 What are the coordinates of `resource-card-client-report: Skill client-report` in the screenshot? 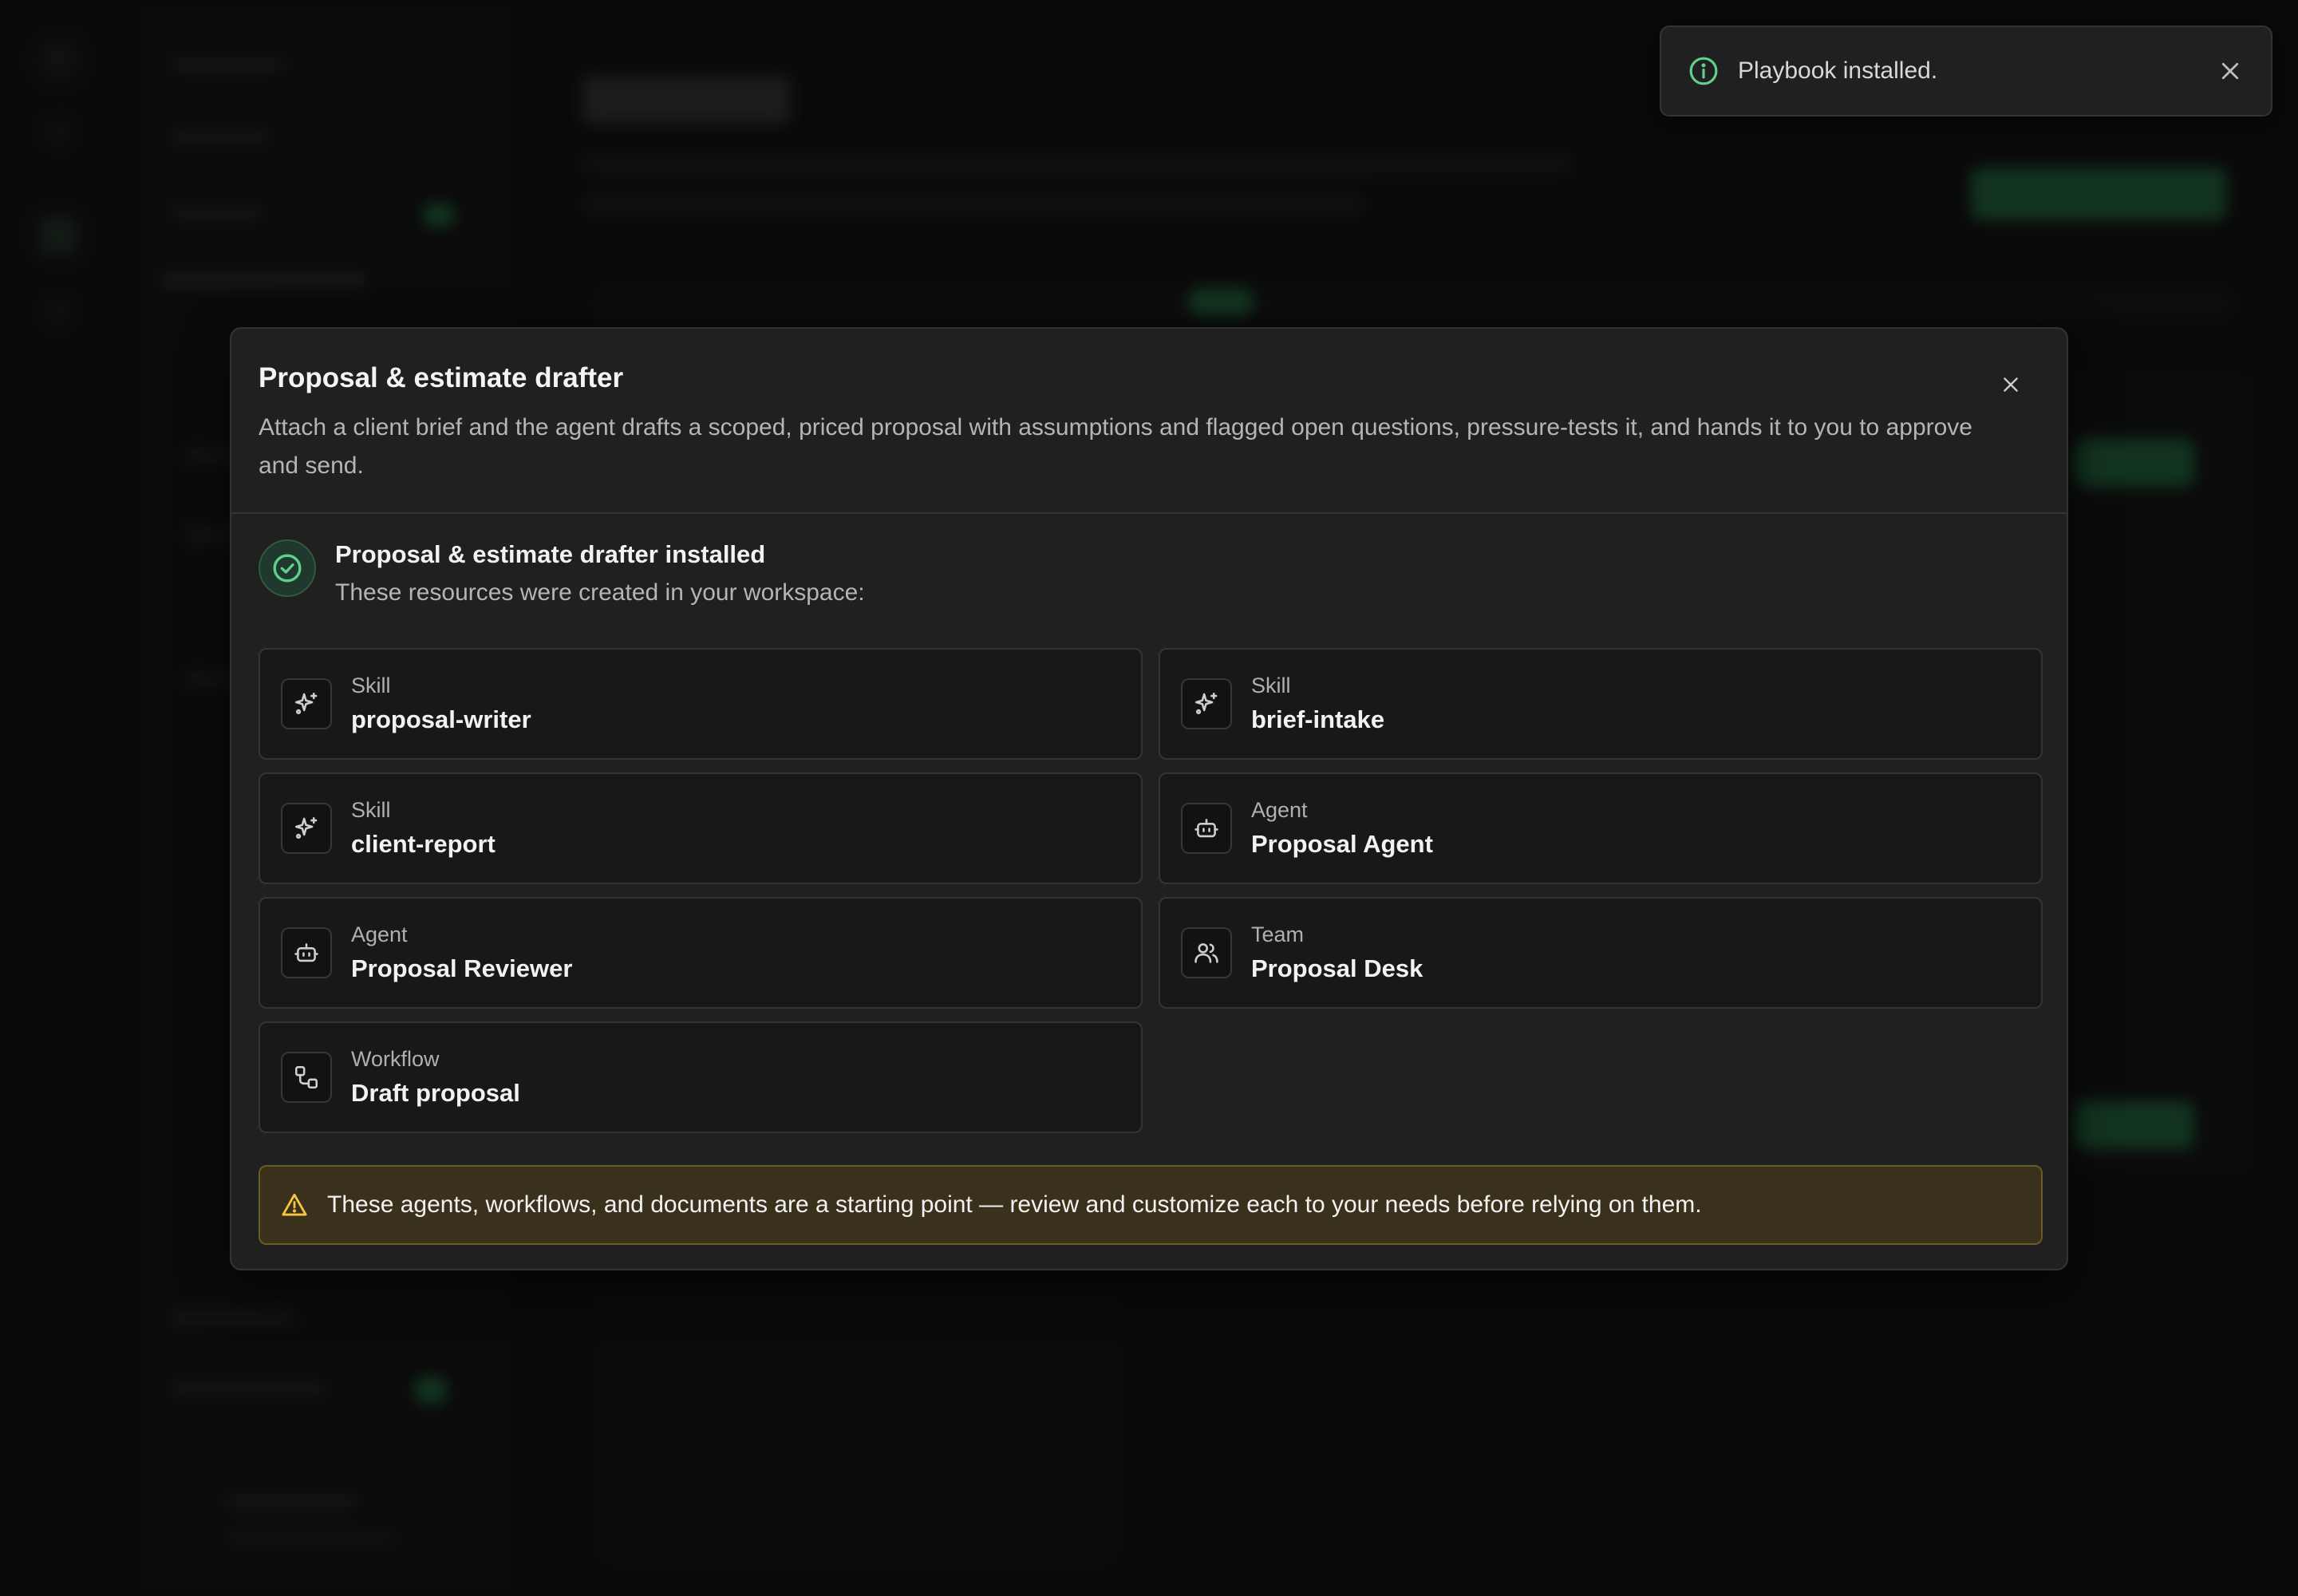 It's located at (701, 828).